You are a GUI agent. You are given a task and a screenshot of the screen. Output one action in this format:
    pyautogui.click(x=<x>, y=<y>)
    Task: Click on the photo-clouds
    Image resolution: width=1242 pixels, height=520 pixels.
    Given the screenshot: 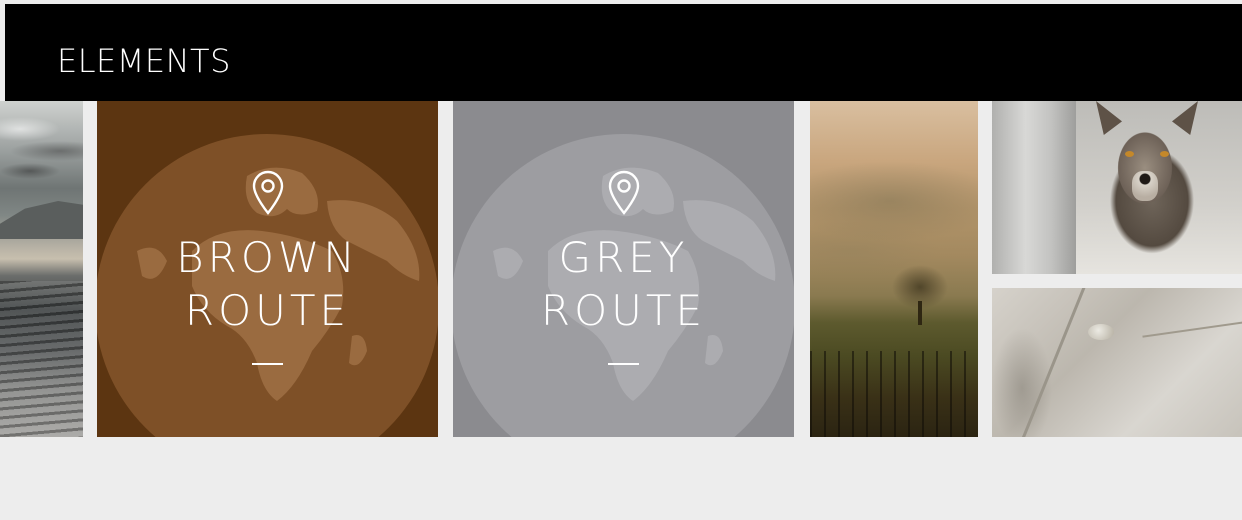 What is the action you would take?
    pyautogui.click(x=41, y=156)
    